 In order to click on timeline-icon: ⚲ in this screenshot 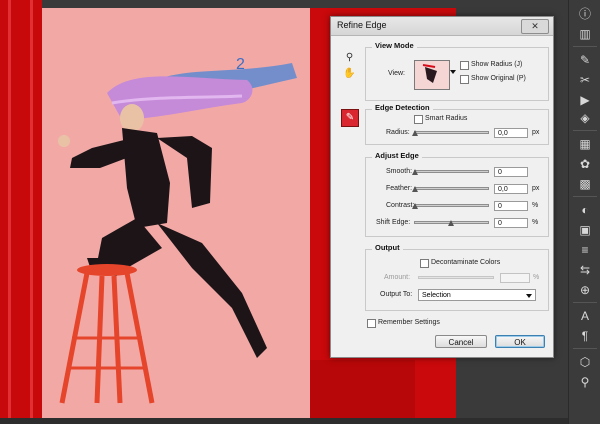, I will do `click(585, 382)`.